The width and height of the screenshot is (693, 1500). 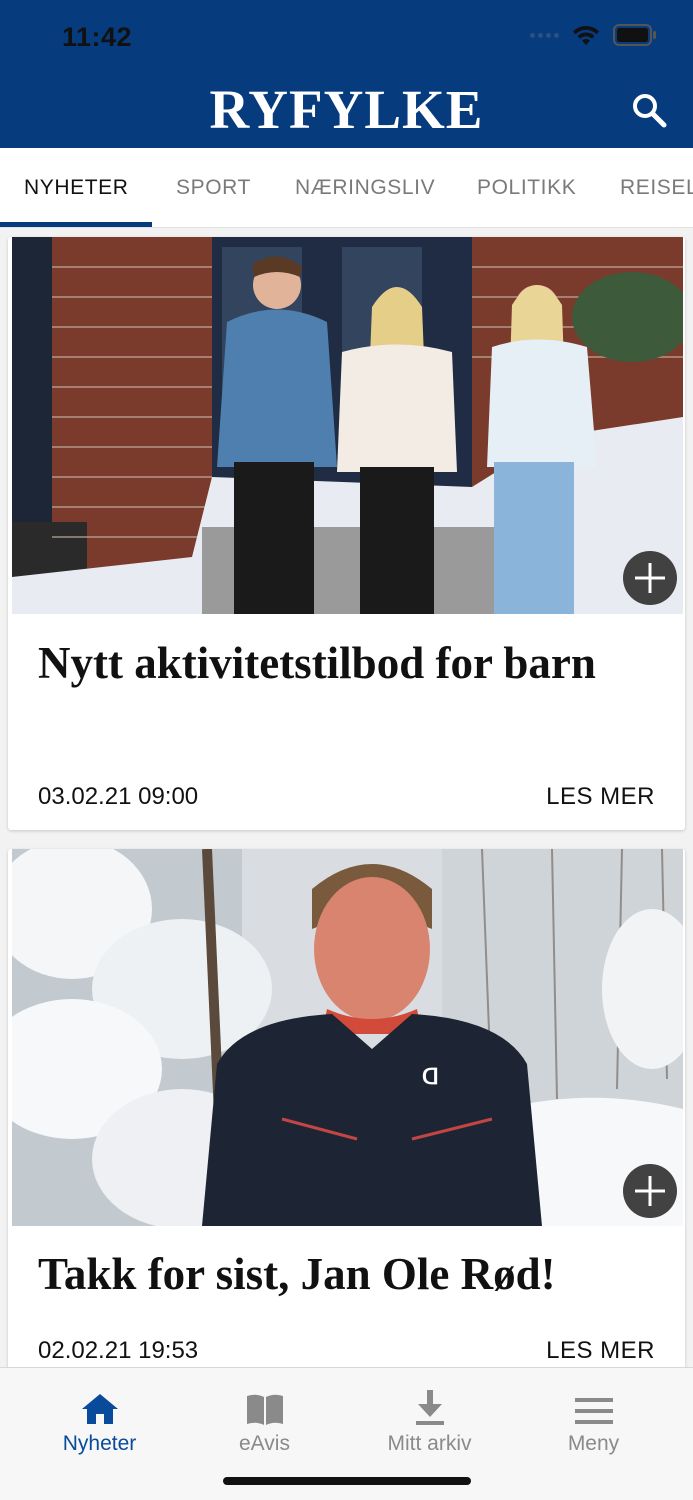 What do you see at coordinates (429, 1397) in the screenshot?
I see `download-icon` at bounding box center [429, 1397].